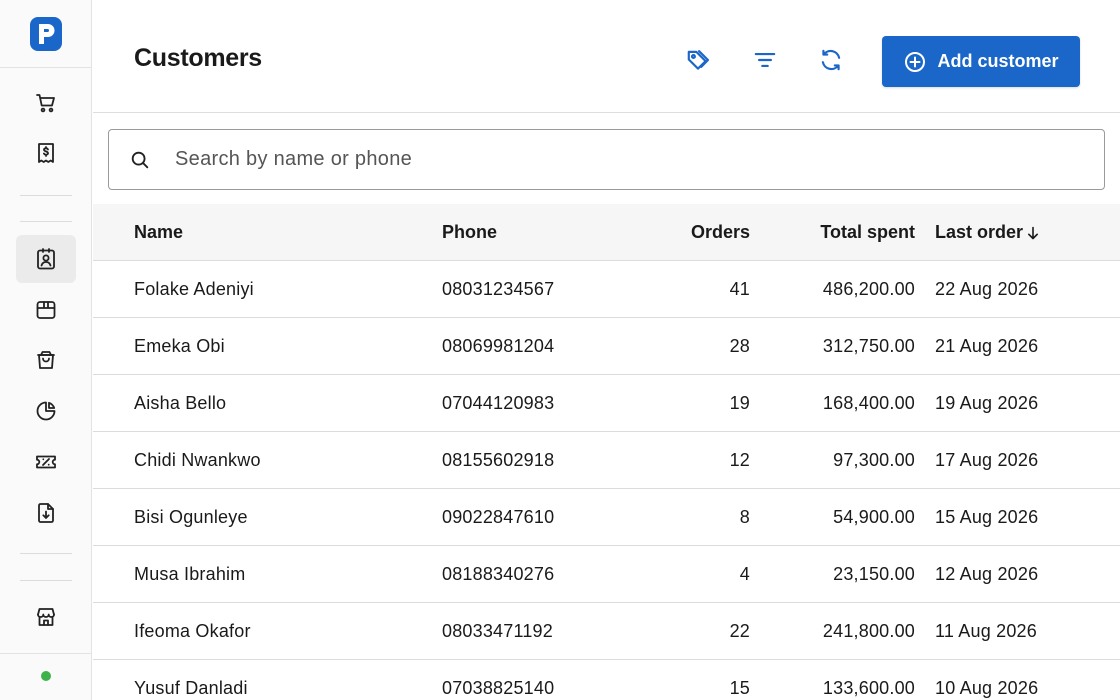 This screenshot has height=700, width=1120. What do you see at coordinates (701, 232) in the screenshot?
I see `column-header-orders: Orders` at bounding box center [701, 232].